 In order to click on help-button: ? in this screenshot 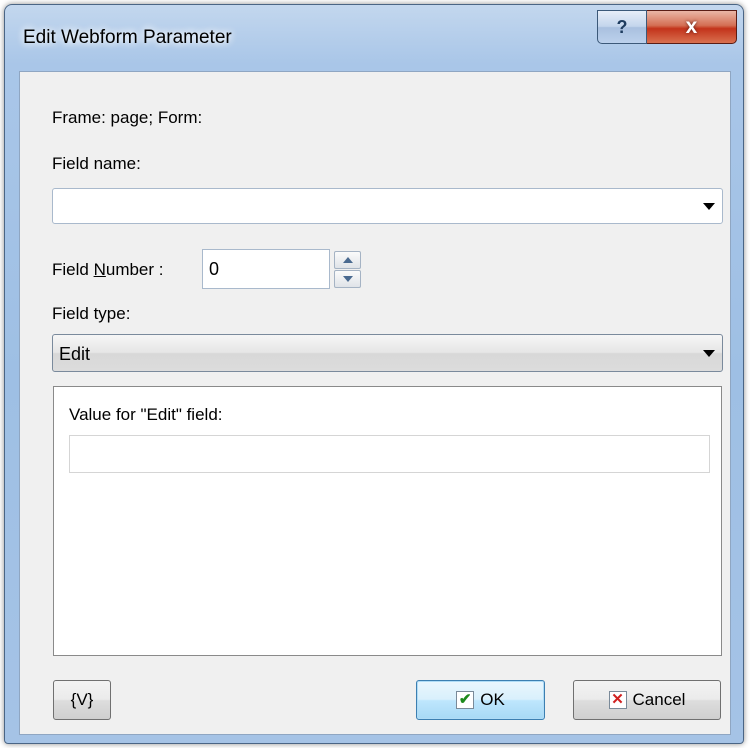, I will do `click(622, 27)`.